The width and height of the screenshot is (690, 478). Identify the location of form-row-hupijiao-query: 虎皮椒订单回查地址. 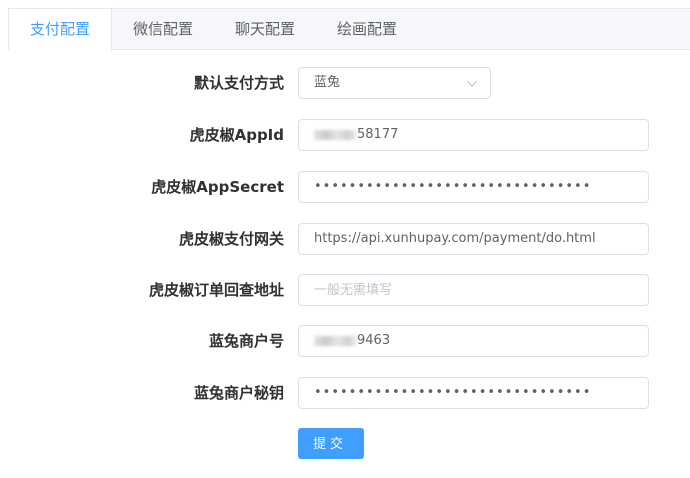
(345, 290).